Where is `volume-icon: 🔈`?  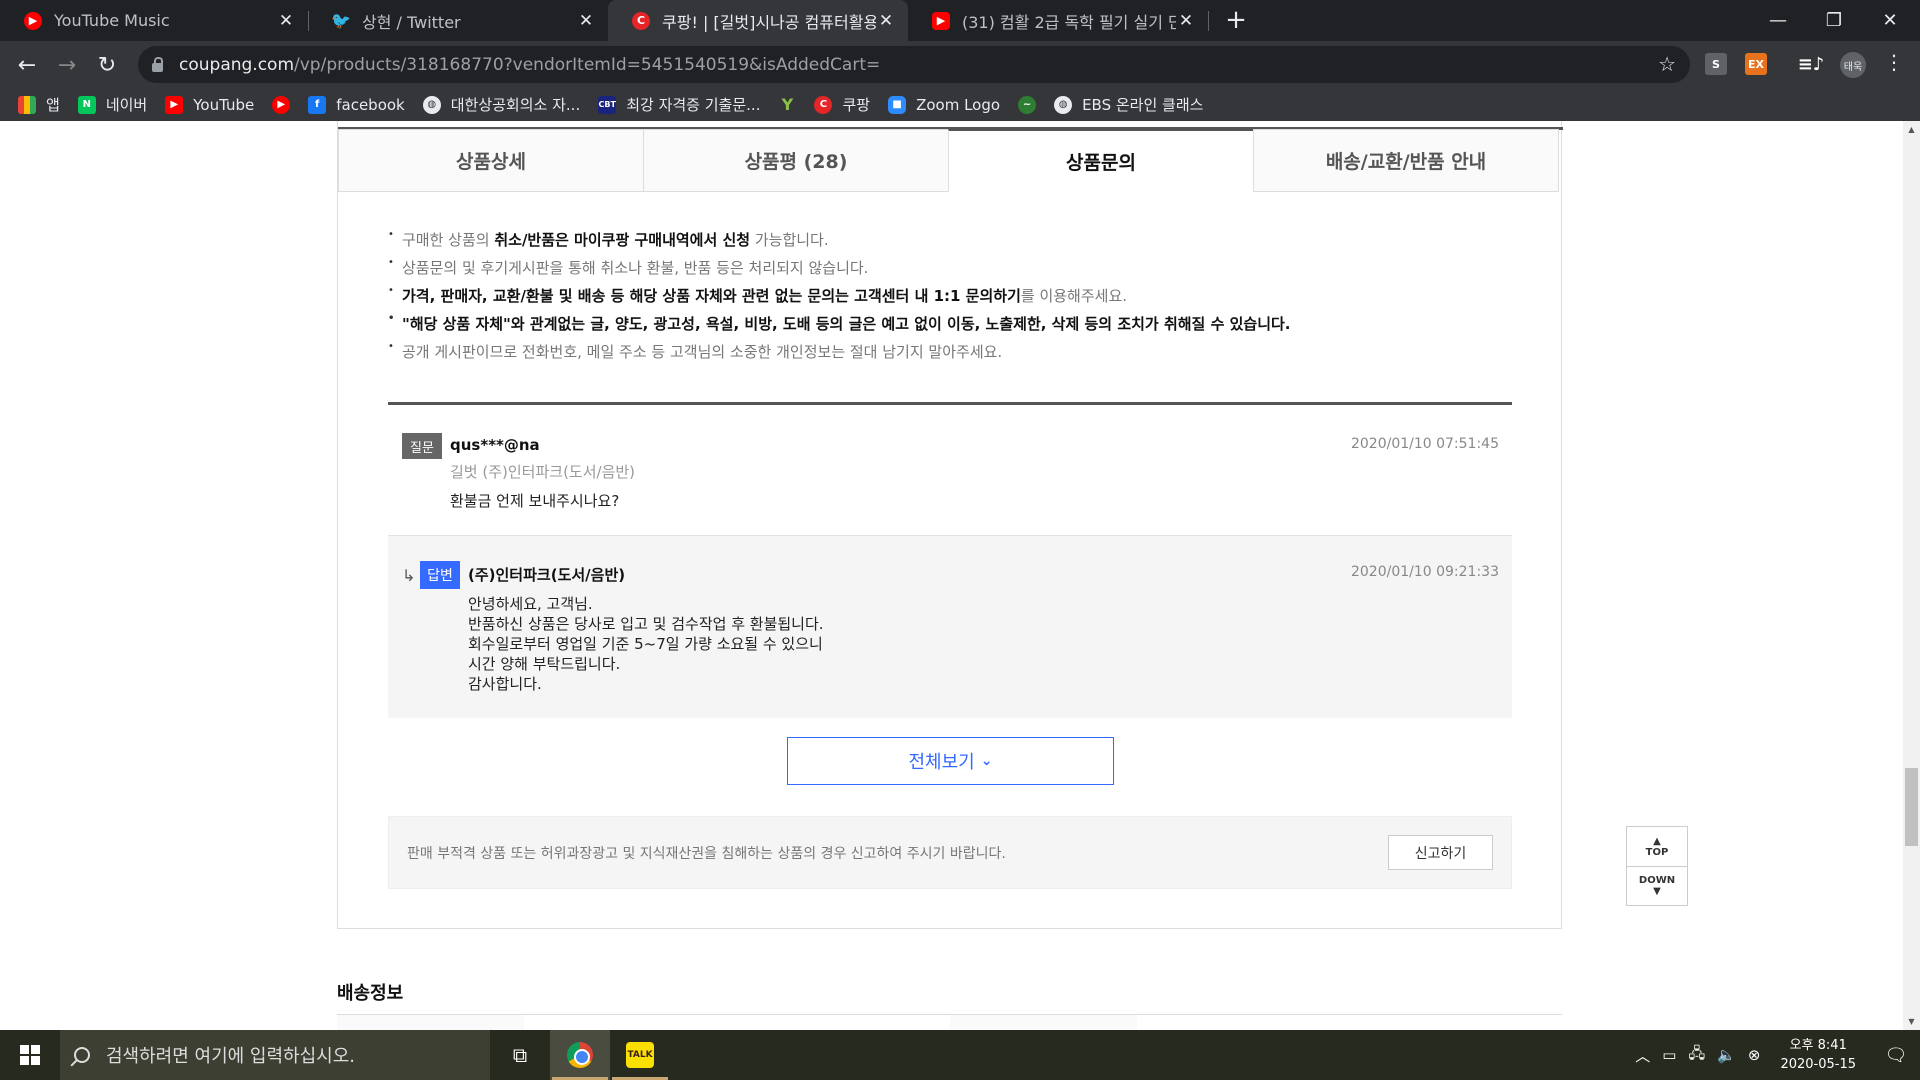 volume-icon: 🔈 is located at coordinates (1726, 1055).